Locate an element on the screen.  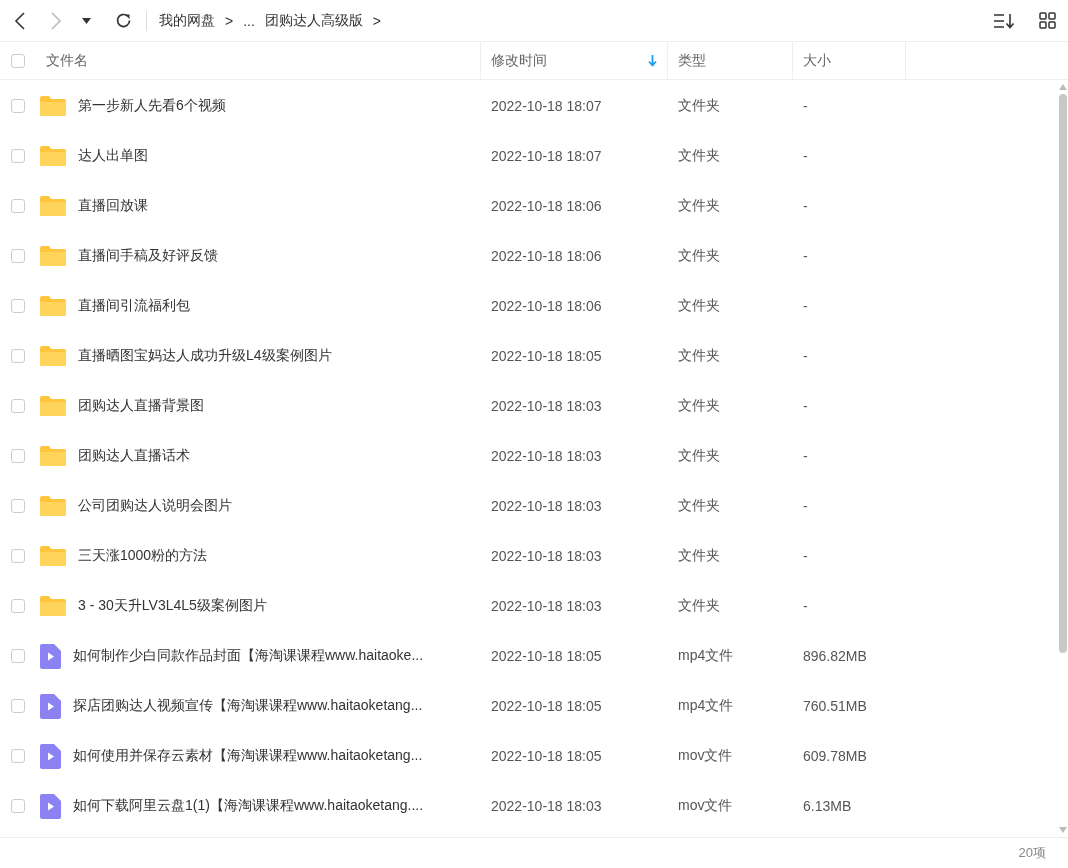
file-name: 团购达人直播背景图 is located at coordinates (141, 406).